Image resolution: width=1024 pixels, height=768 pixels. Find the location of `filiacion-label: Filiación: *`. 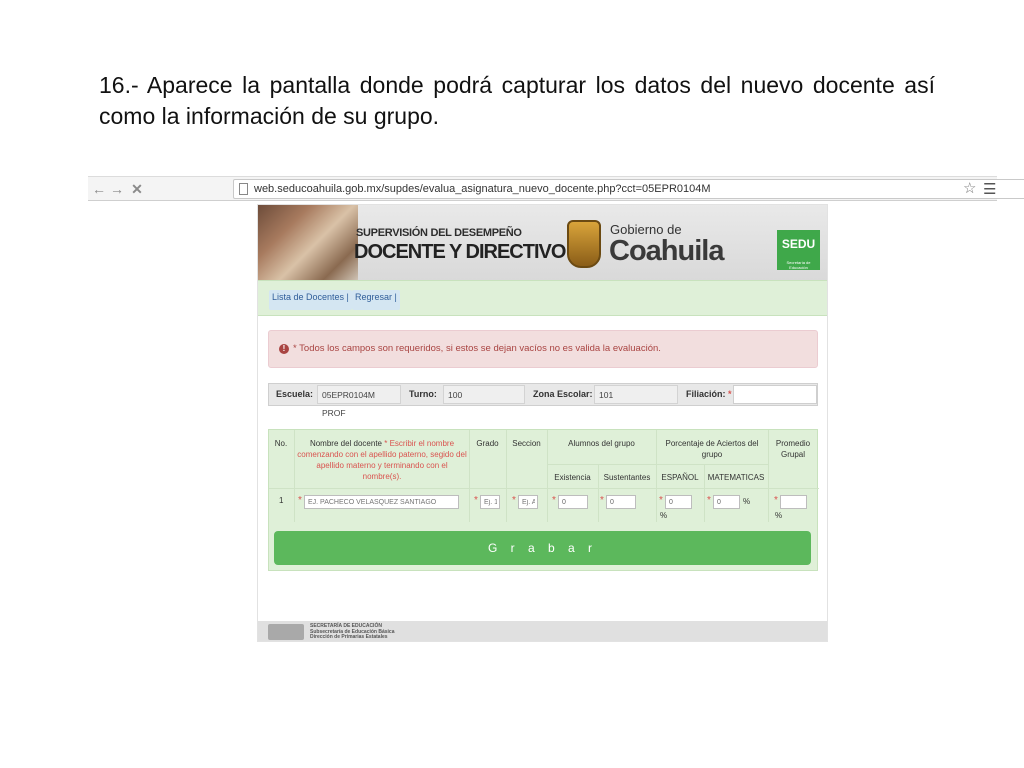

filiacion-label: Filiación: * is located at coordinates (709, 394).